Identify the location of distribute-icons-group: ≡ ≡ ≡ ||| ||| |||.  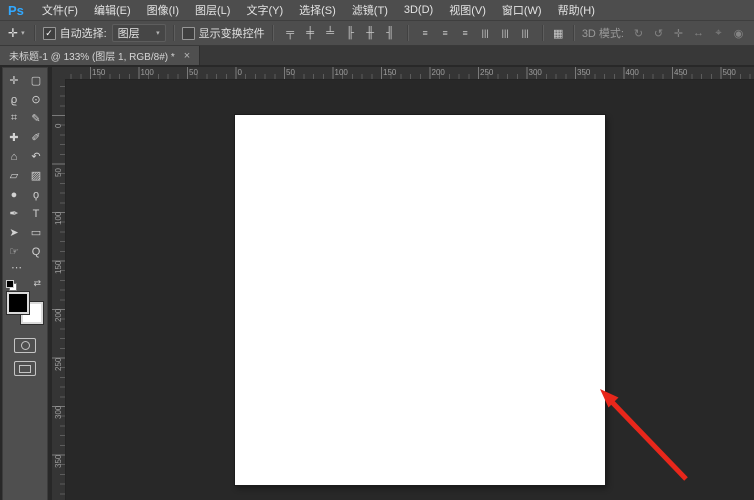
(475, 33).